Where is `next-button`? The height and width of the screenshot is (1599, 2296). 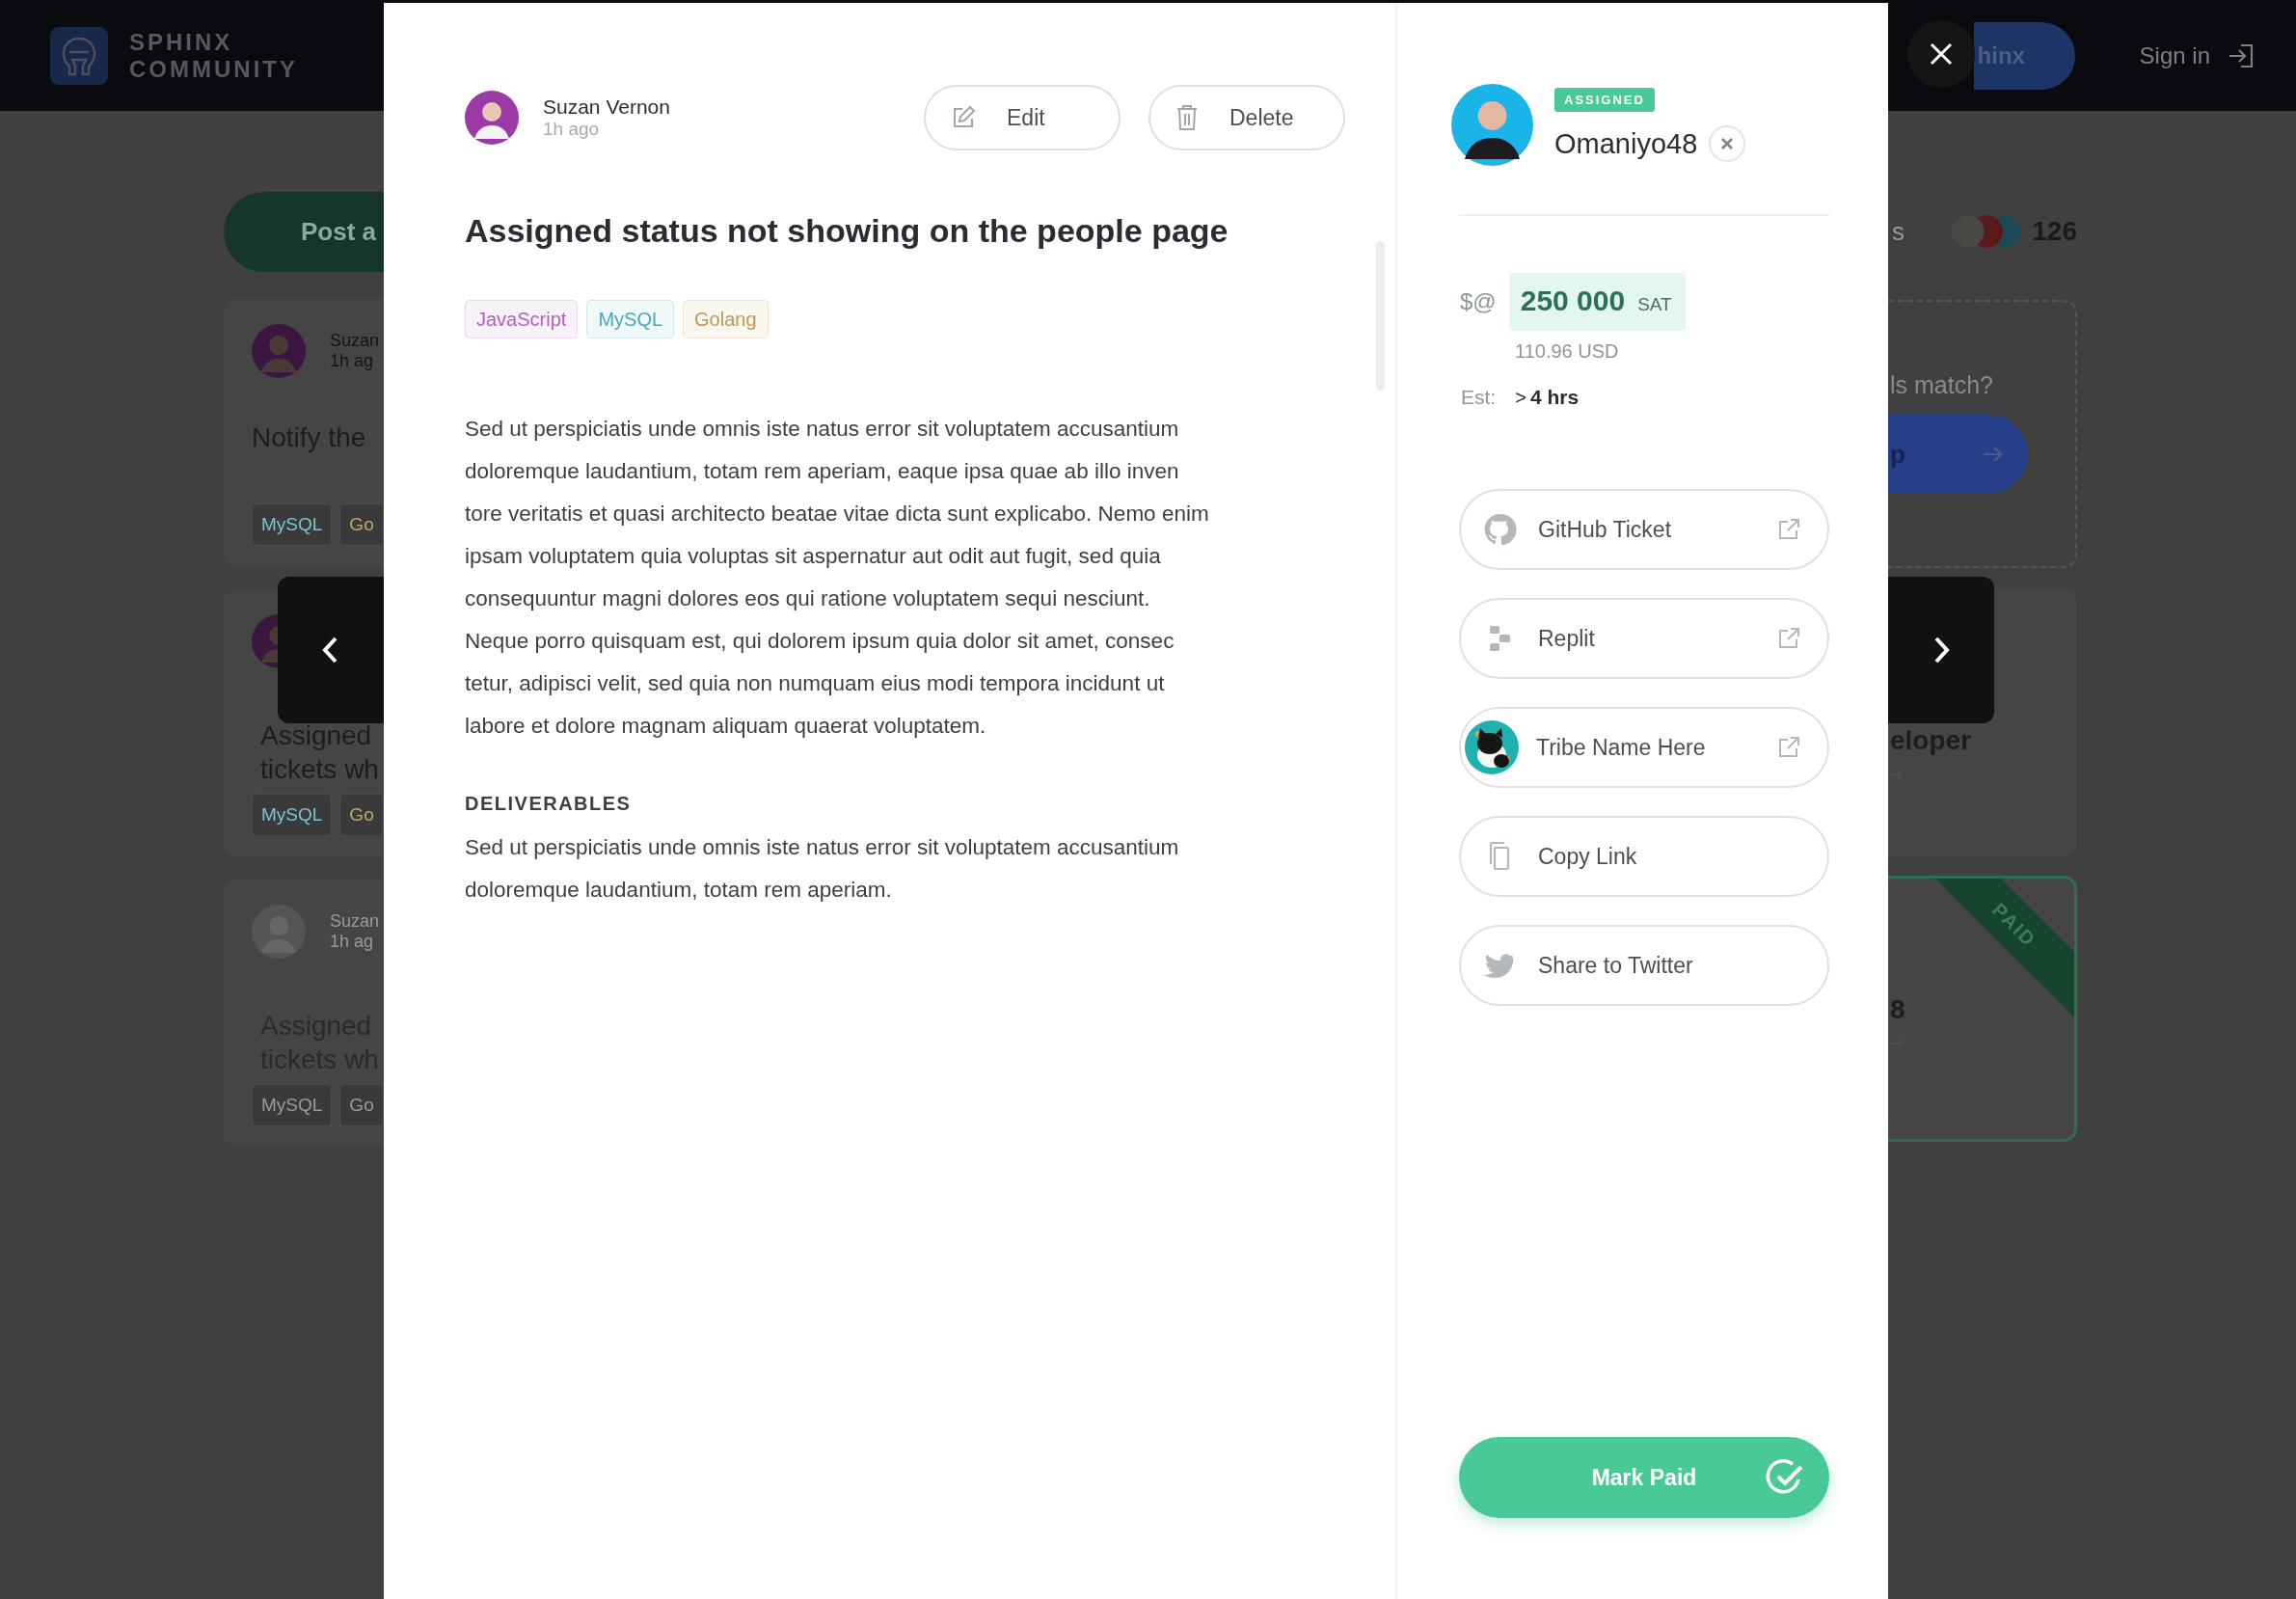
next-button is located at coordinates (1941, 650).